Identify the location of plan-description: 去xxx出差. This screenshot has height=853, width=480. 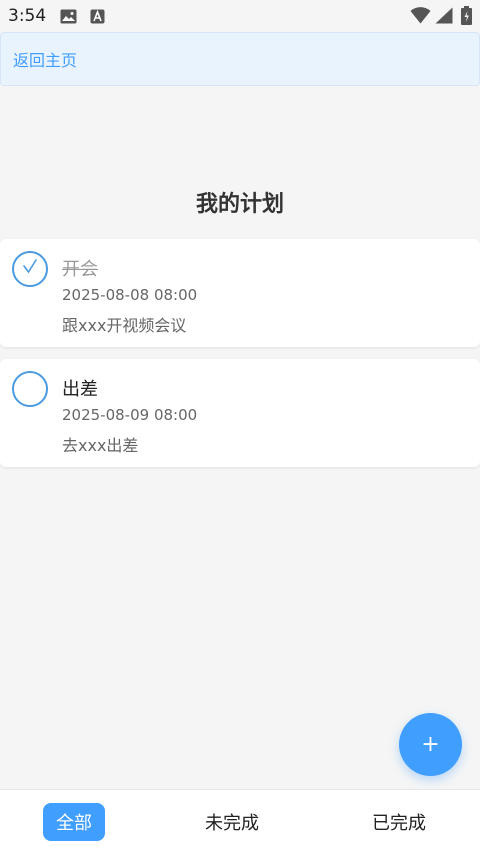
(100, 445).